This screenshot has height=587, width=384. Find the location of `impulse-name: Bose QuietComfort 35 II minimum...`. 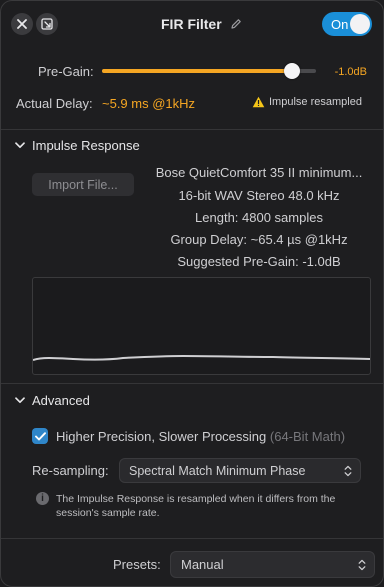

impulse-name: Bose QuietComfort 35 II minimum... is located at coordinates (259, 172).